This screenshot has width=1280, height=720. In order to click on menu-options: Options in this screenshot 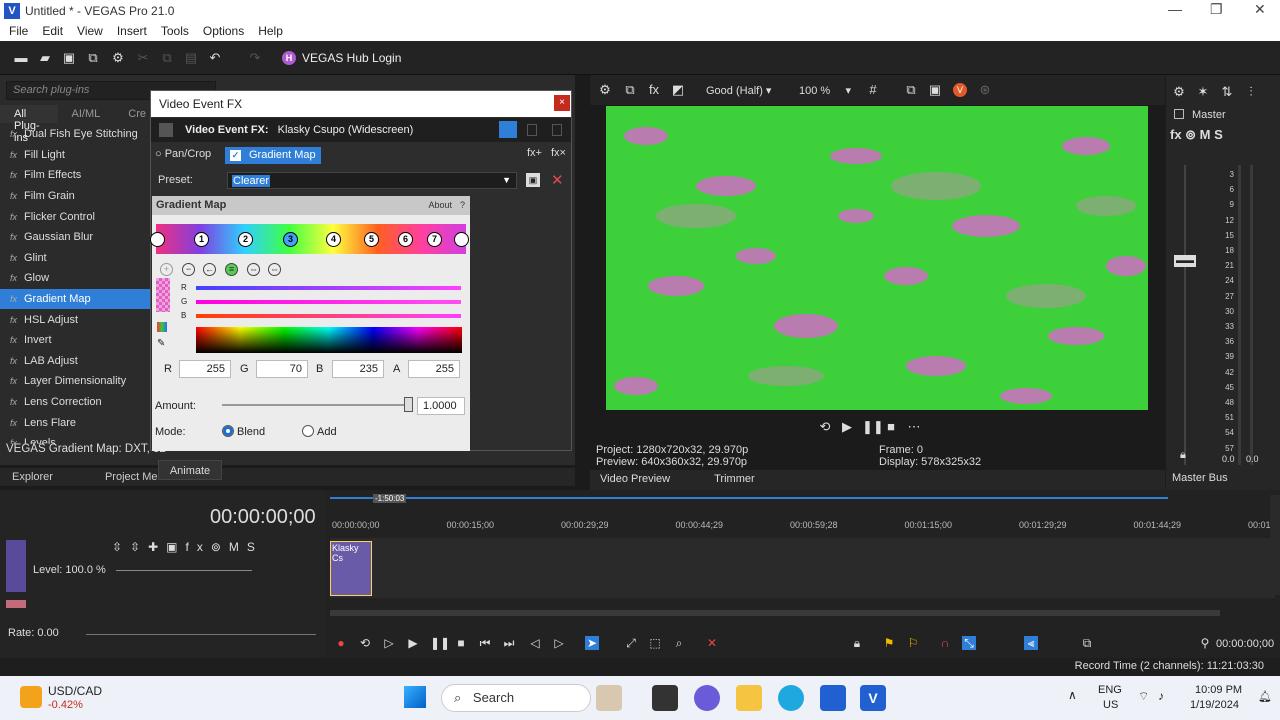, I will do `click(223, 32)`.